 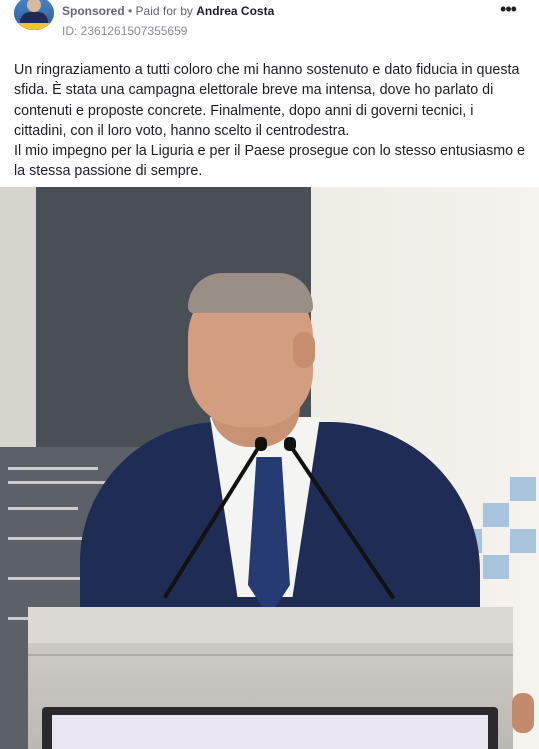 I want to click on advertiser-avatar, so click(x=34, y=15).